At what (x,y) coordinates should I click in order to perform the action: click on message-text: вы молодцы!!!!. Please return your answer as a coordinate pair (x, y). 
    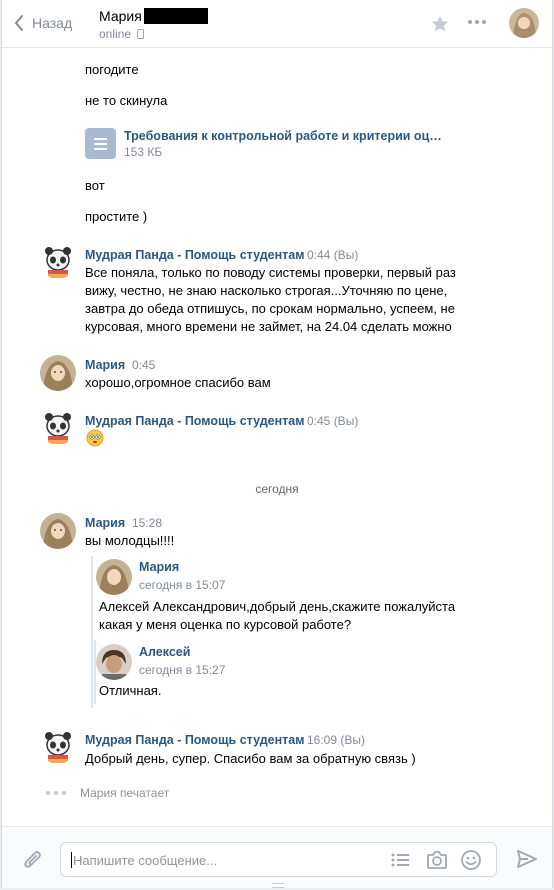
    Looking at the image, I should click on (130, 540).